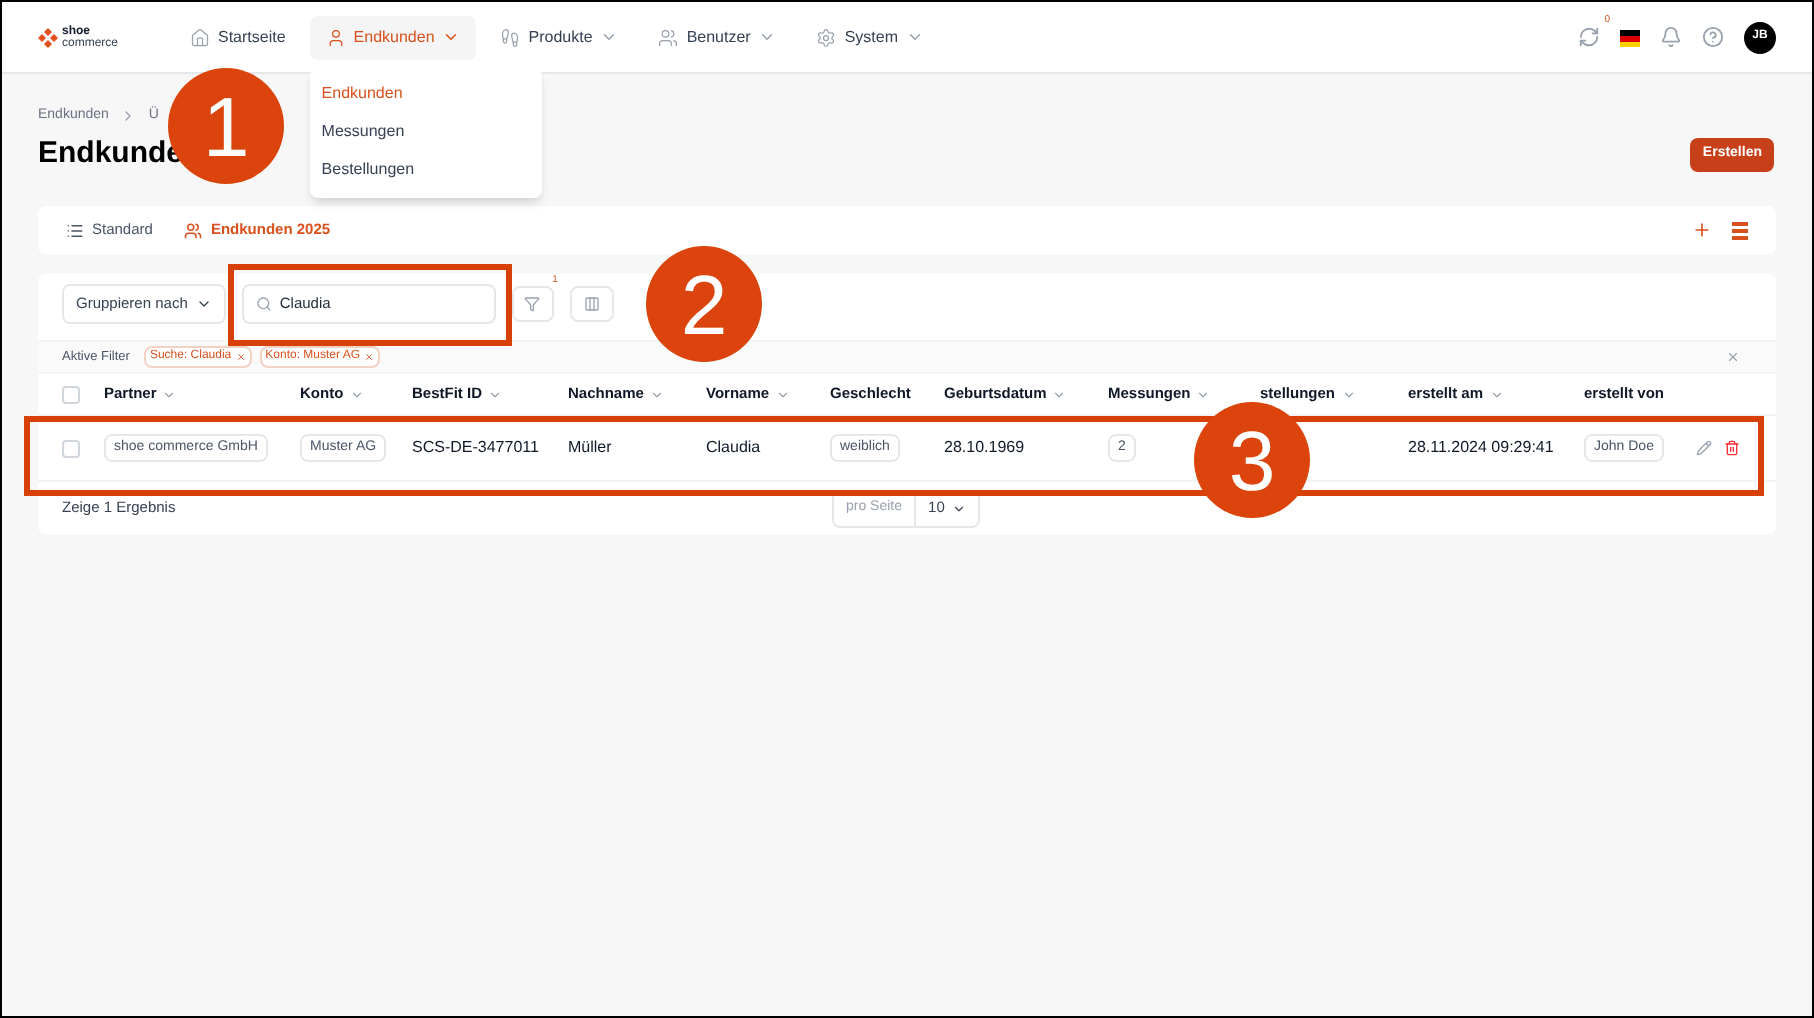 The height and width of the screenshot is (1018, 1814). What do you see at coordinates (263, 304) in the screenshot?
I see `search-icon` at bounding box center [263, 304].